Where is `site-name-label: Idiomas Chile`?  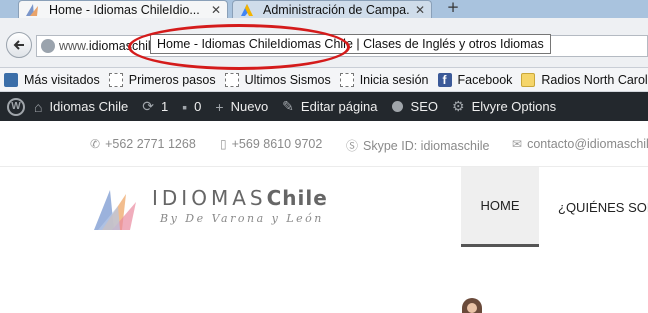
site-name-label: Idiomas Chile is located at coordinates (89, 106).